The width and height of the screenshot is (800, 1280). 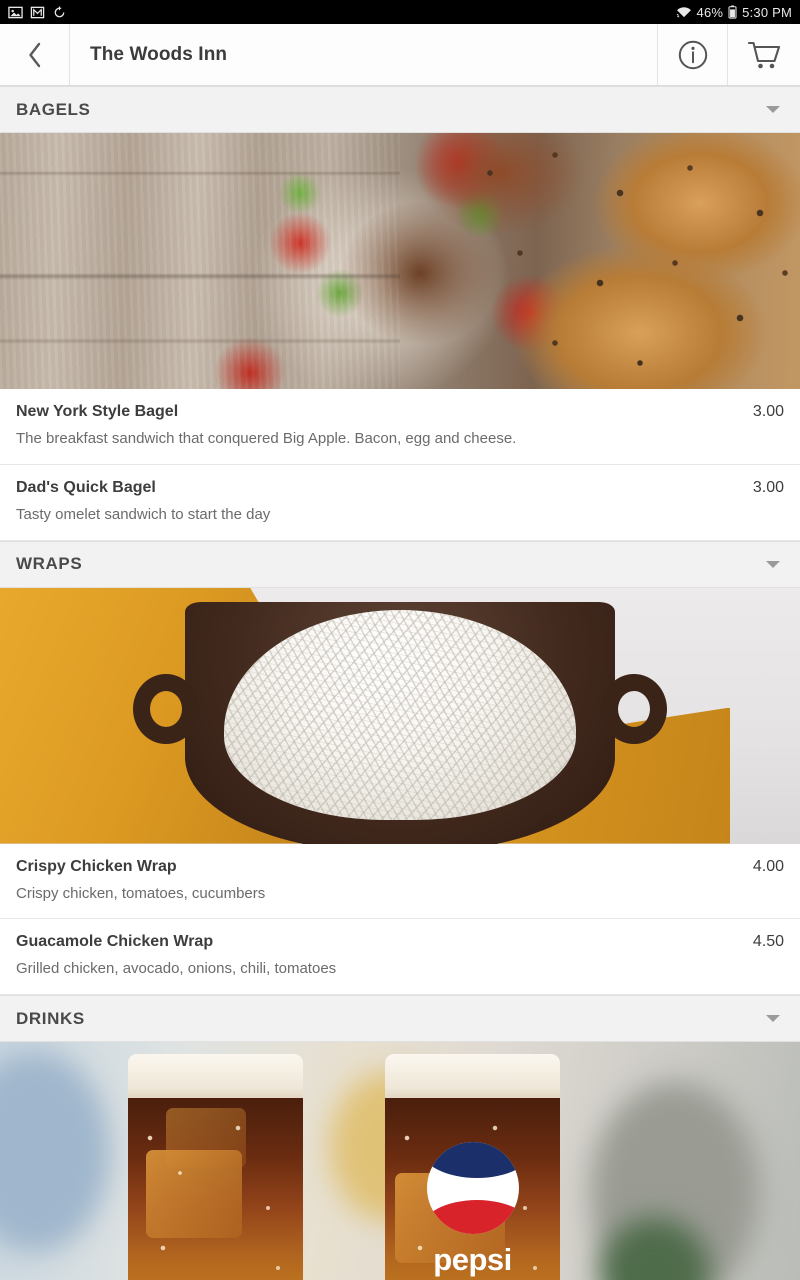 What do you see at coordinates (400, 867) in the screenshot?
I see `menu-item-header: Crispy Chicken Wrap 4.00` at bounding box center [400, 867].